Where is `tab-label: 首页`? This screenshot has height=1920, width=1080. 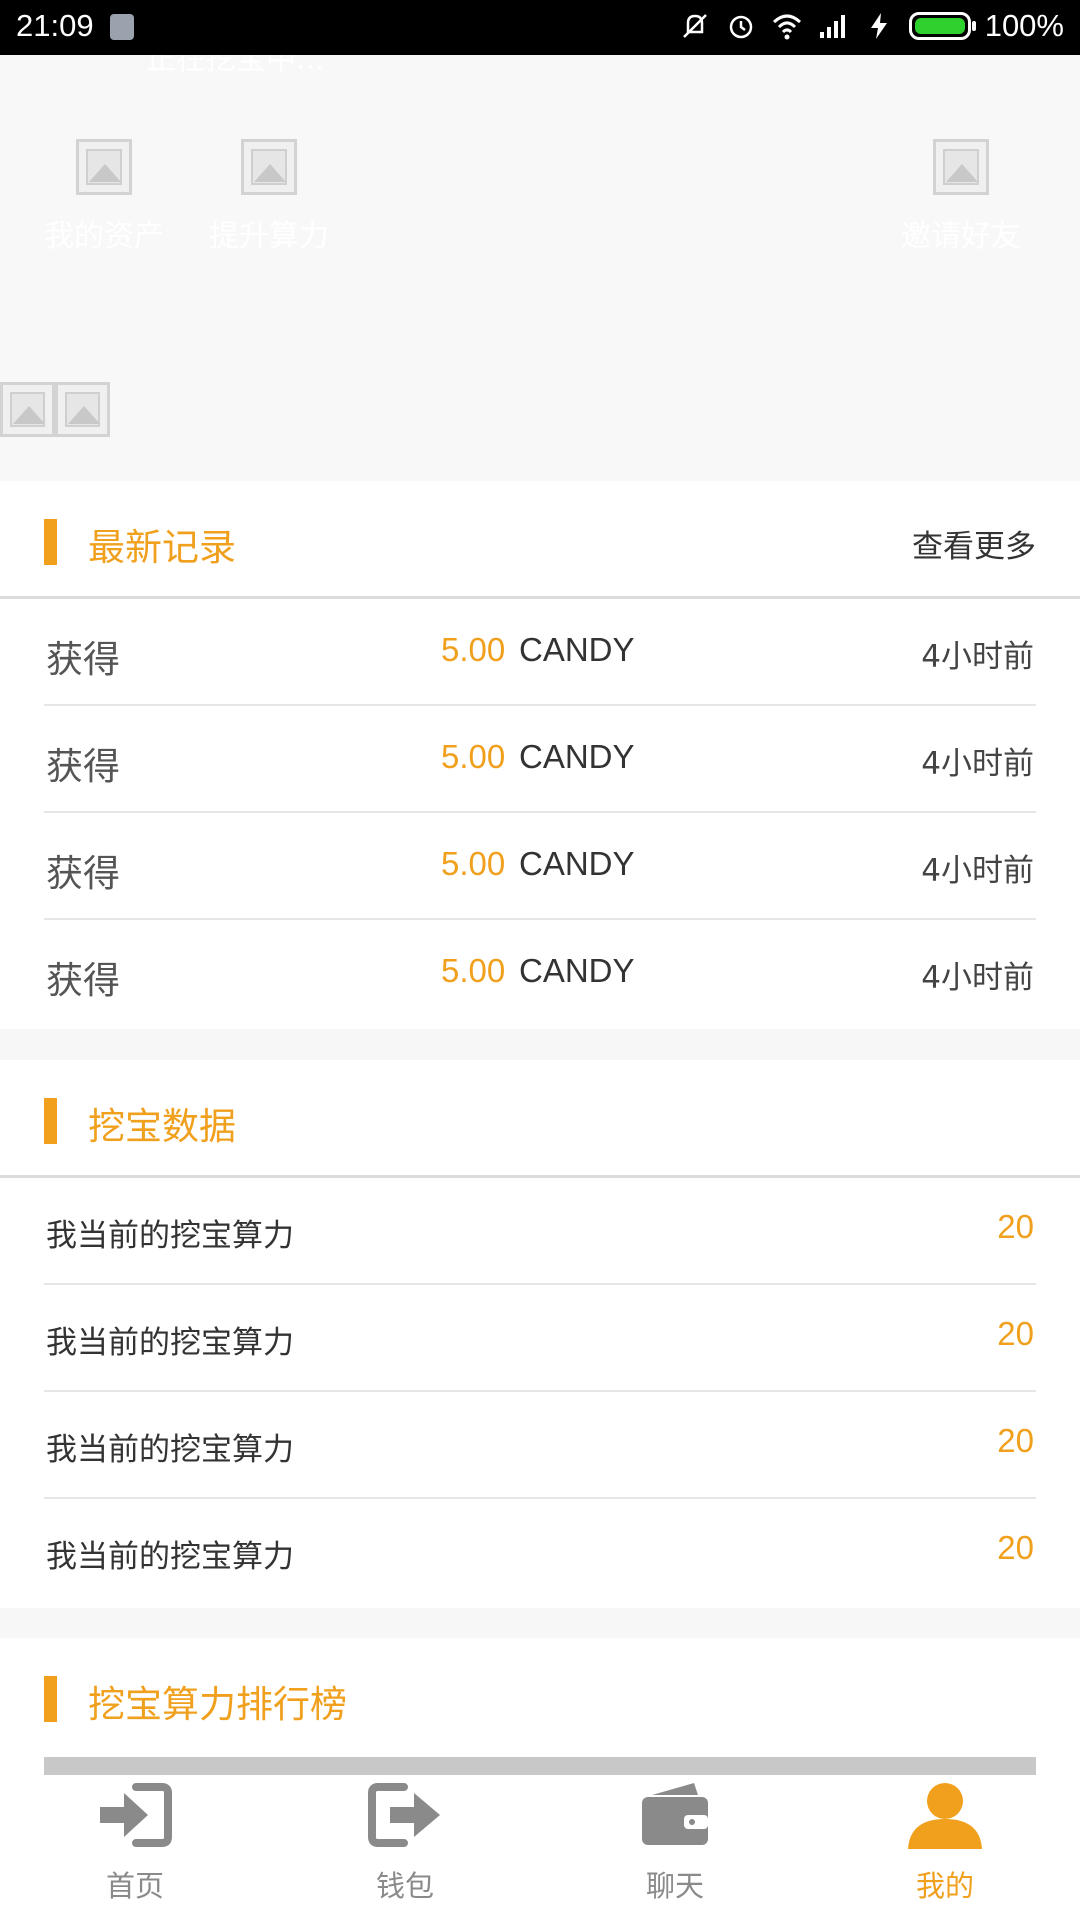
tab-label: 首页 is located at coordinates (134, 1886).